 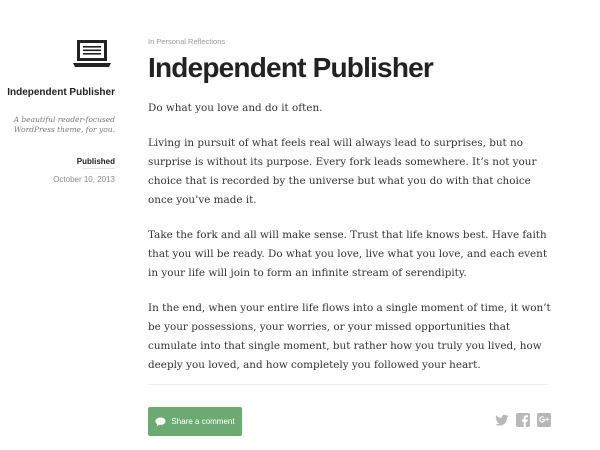 What do you see at coordinates (60, 93) in the screenshot?
I see `site-title: Independent Publisher` at bounding box center [60, 93].